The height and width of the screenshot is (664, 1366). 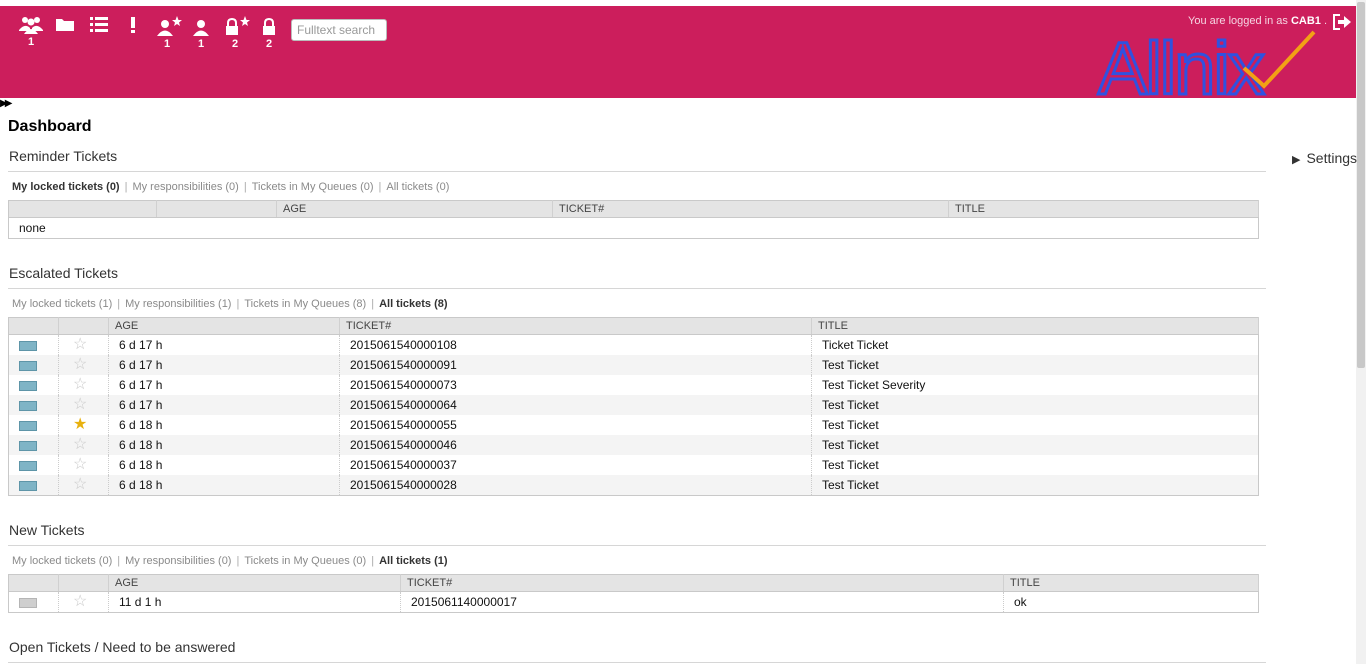 I want to click on title-cell: Ticket Ticket, so click(x=1035, y=344).